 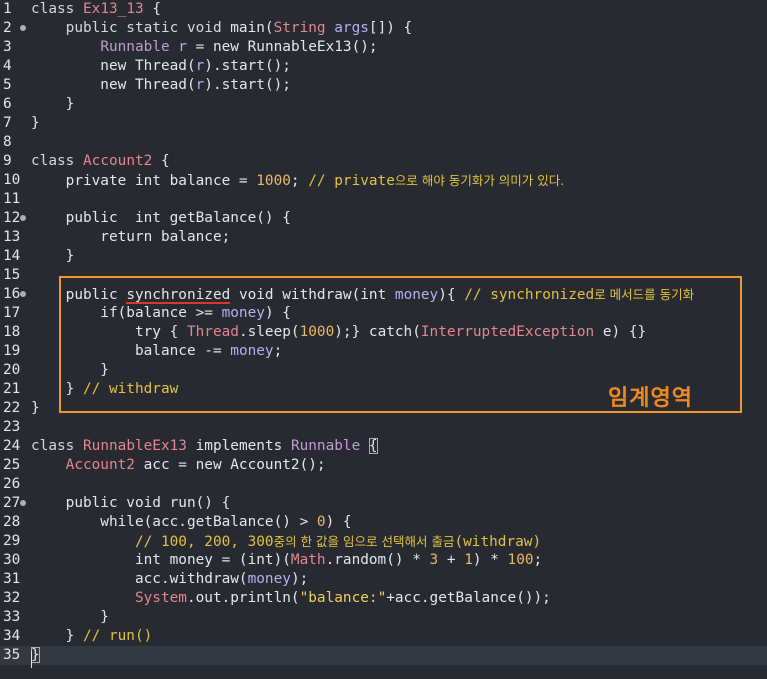 What do you see at coordinates (12, 237) in the screenshot?
I see `line-number: 13` at bounding box center [12, 237].